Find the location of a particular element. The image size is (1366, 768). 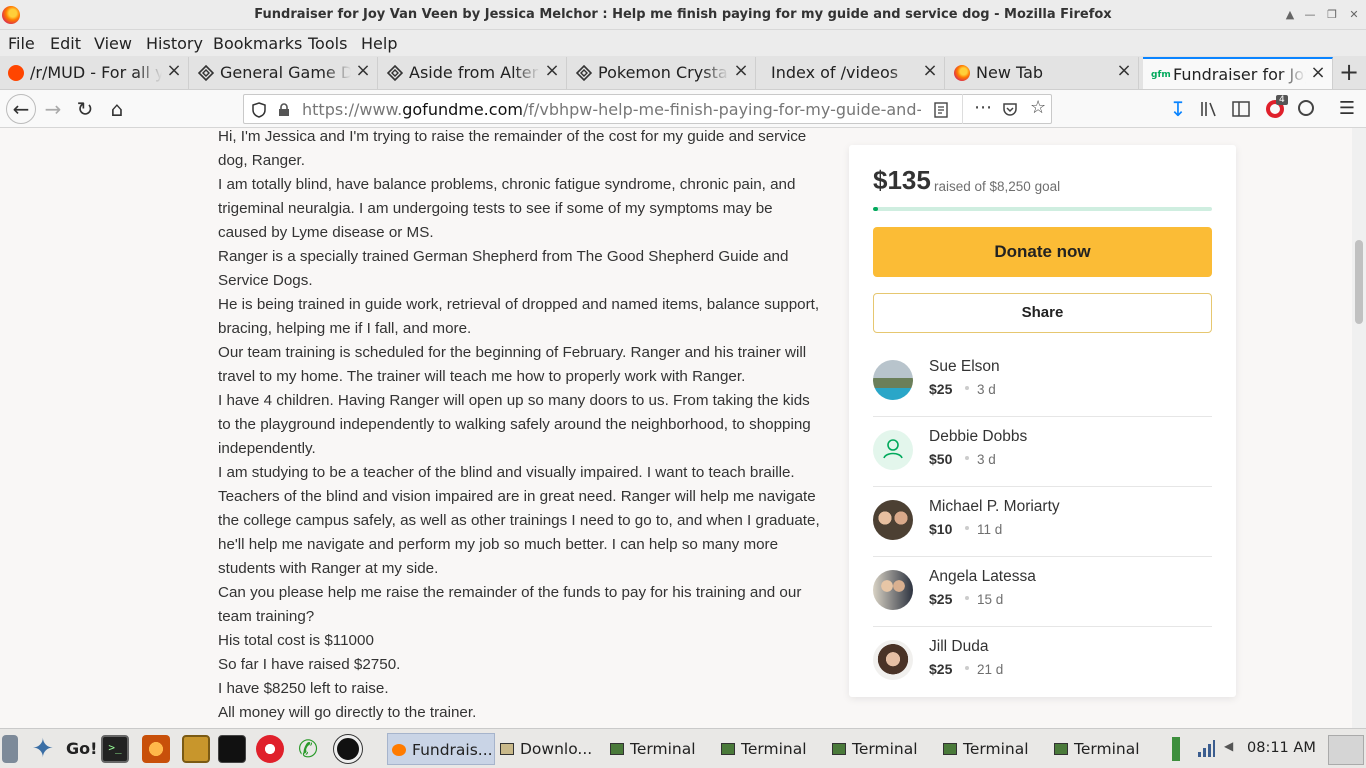

donor-time: 3 d is located at coordinates (986, 459).